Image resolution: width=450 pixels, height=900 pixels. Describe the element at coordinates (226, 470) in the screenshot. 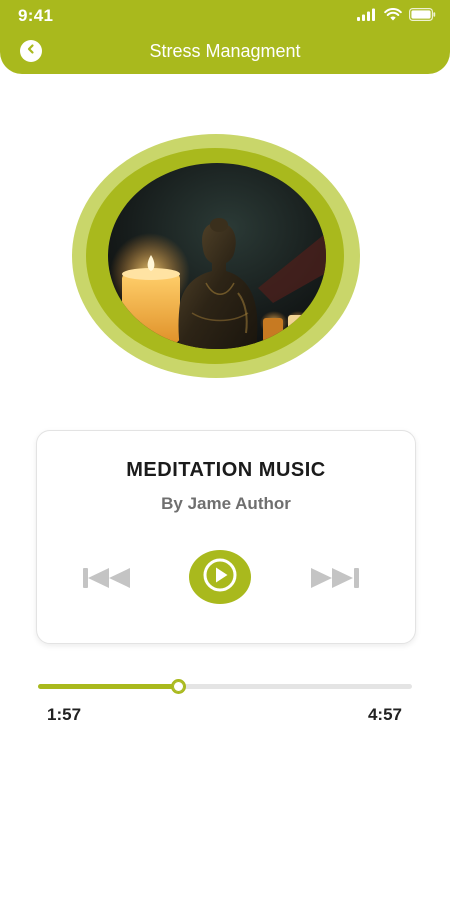

I see `track-title: MEDITATION MUSIC` at that location.